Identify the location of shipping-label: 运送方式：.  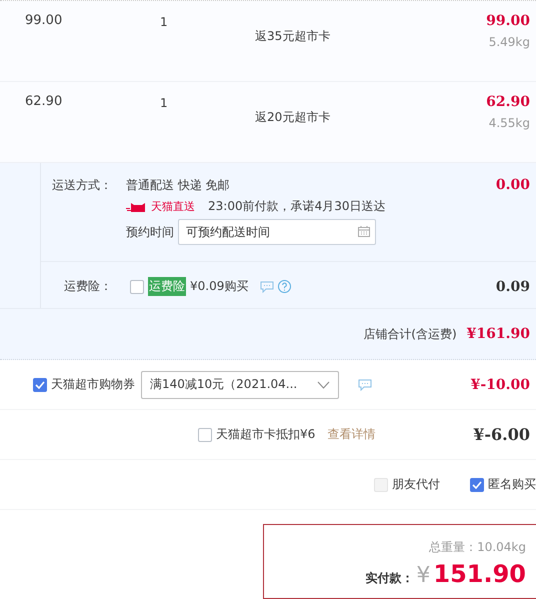
(82, 185).